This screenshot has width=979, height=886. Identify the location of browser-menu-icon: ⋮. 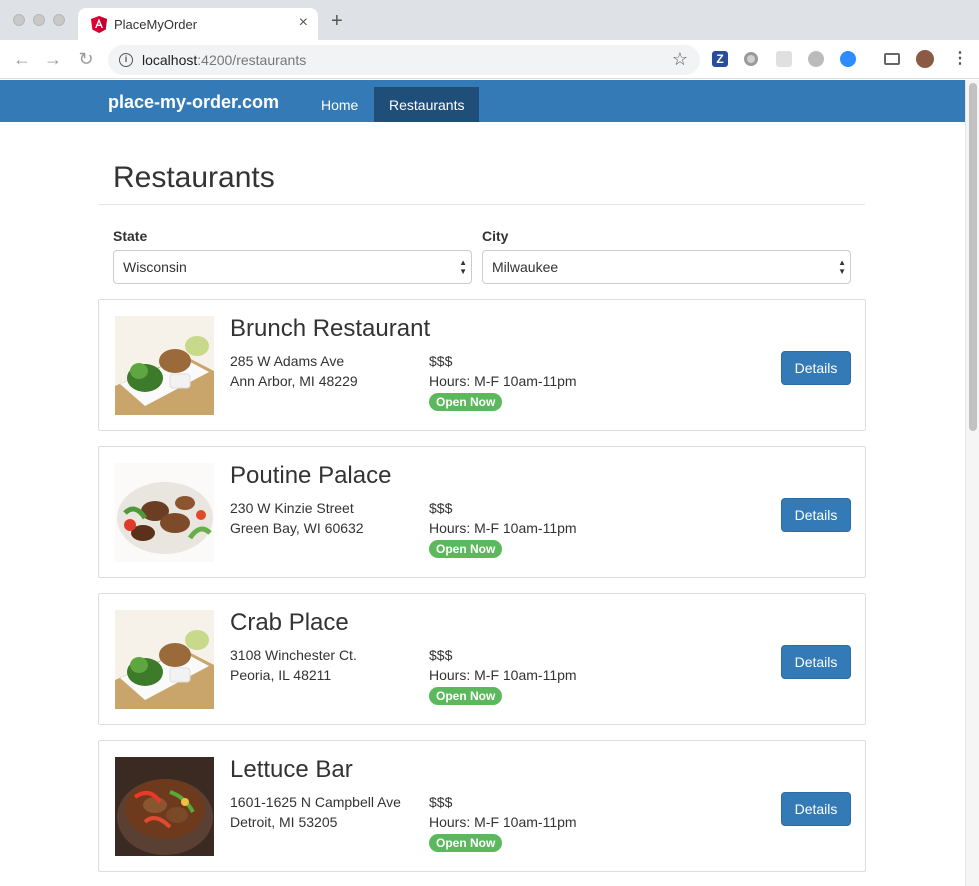
(960, 59).